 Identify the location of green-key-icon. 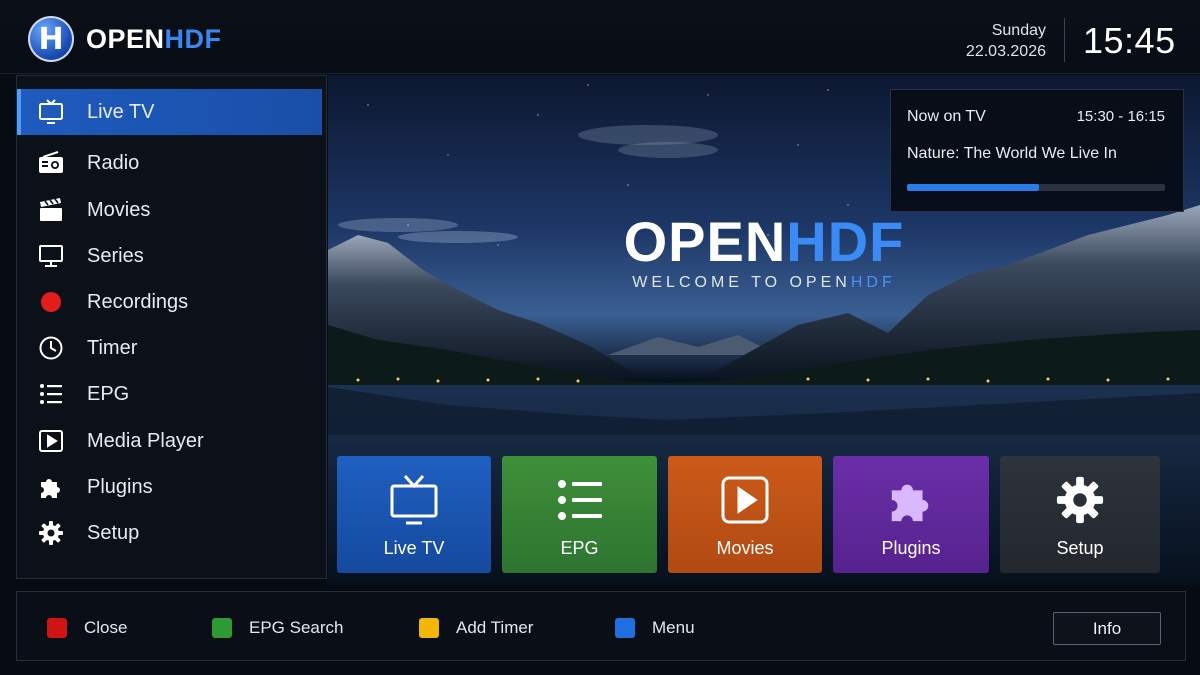
(222, 628).